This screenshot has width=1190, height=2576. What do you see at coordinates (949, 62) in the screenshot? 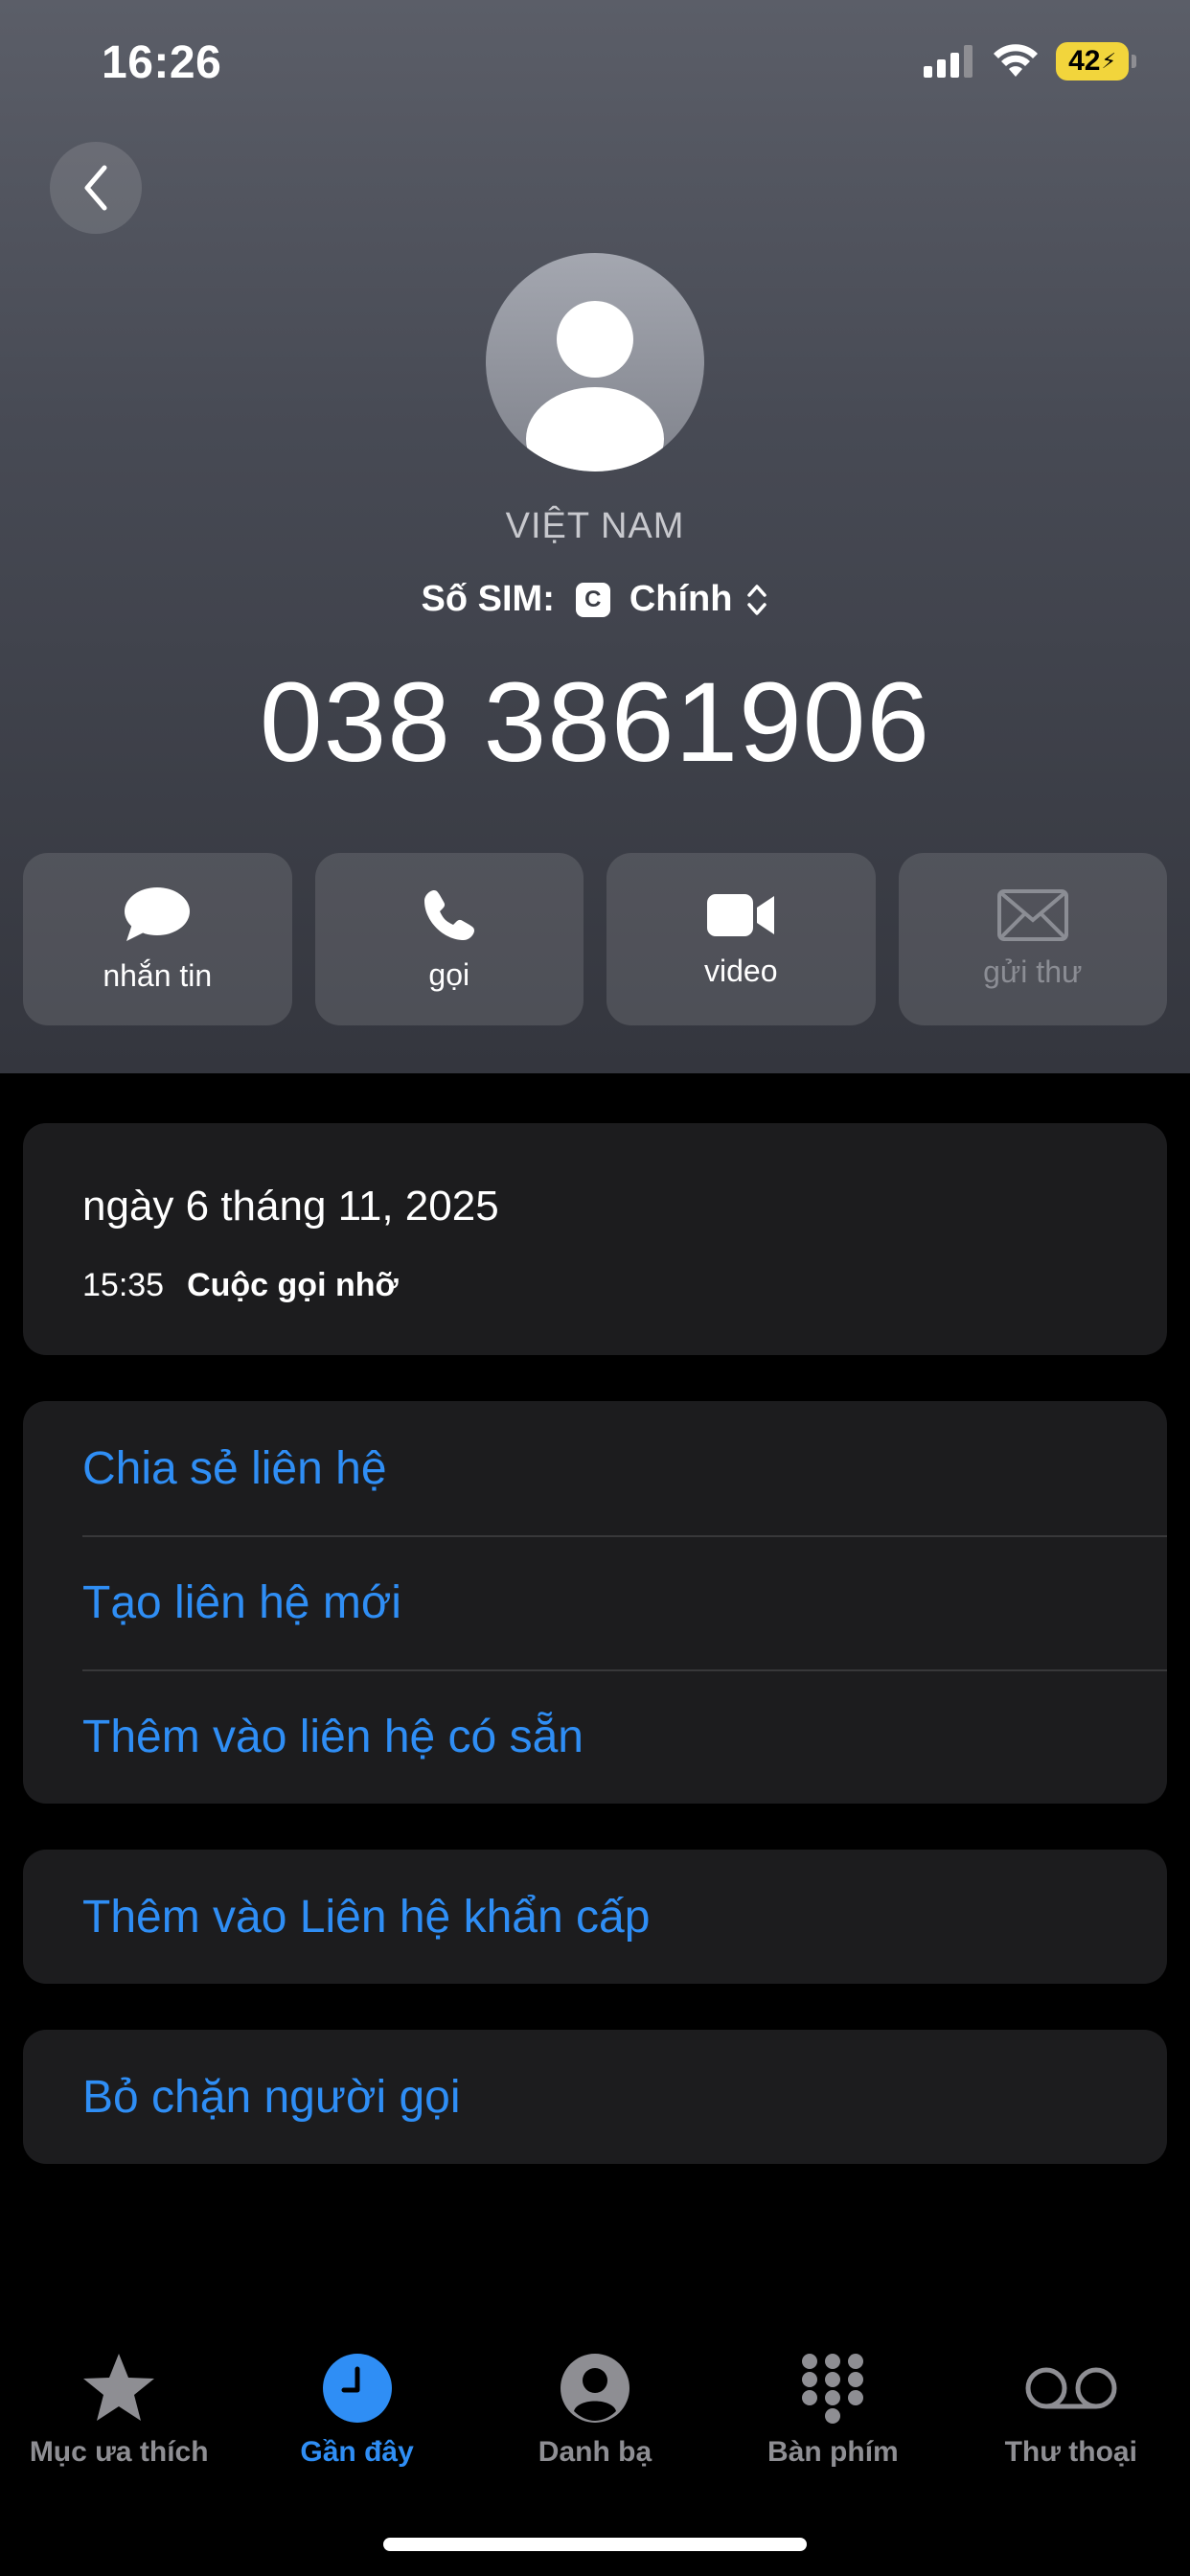
I see `cellular-signal-icon` at bounding box center [949, 62].